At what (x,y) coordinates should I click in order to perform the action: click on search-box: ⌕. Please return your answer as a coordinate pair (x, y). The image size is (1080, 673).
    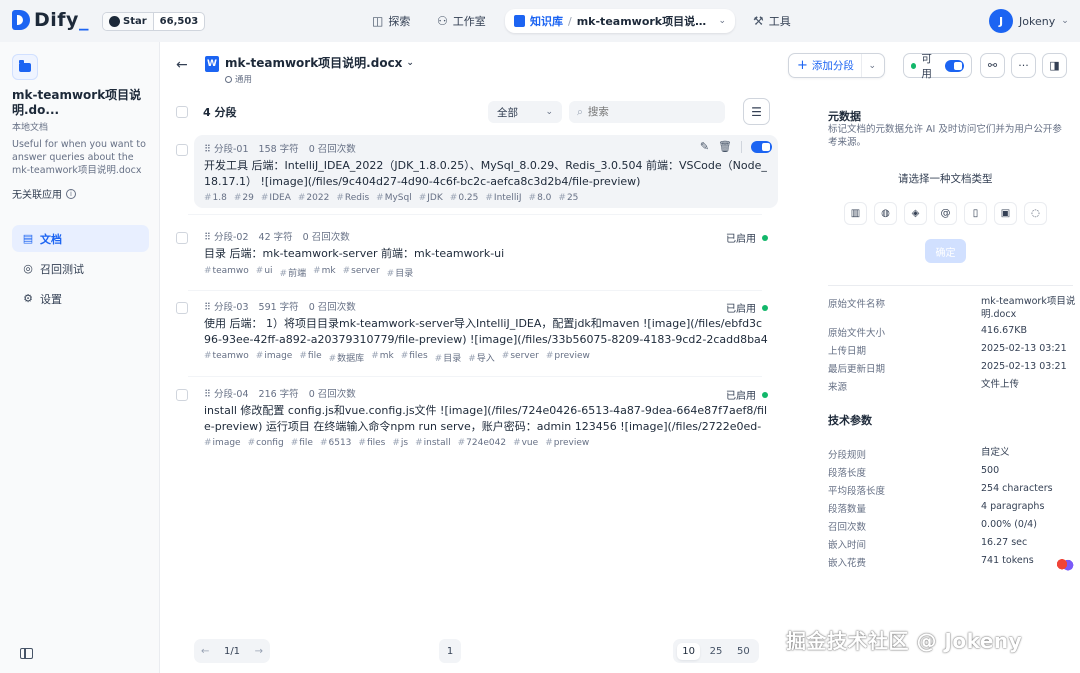
    Looking at the image, I should click on (647, 112).